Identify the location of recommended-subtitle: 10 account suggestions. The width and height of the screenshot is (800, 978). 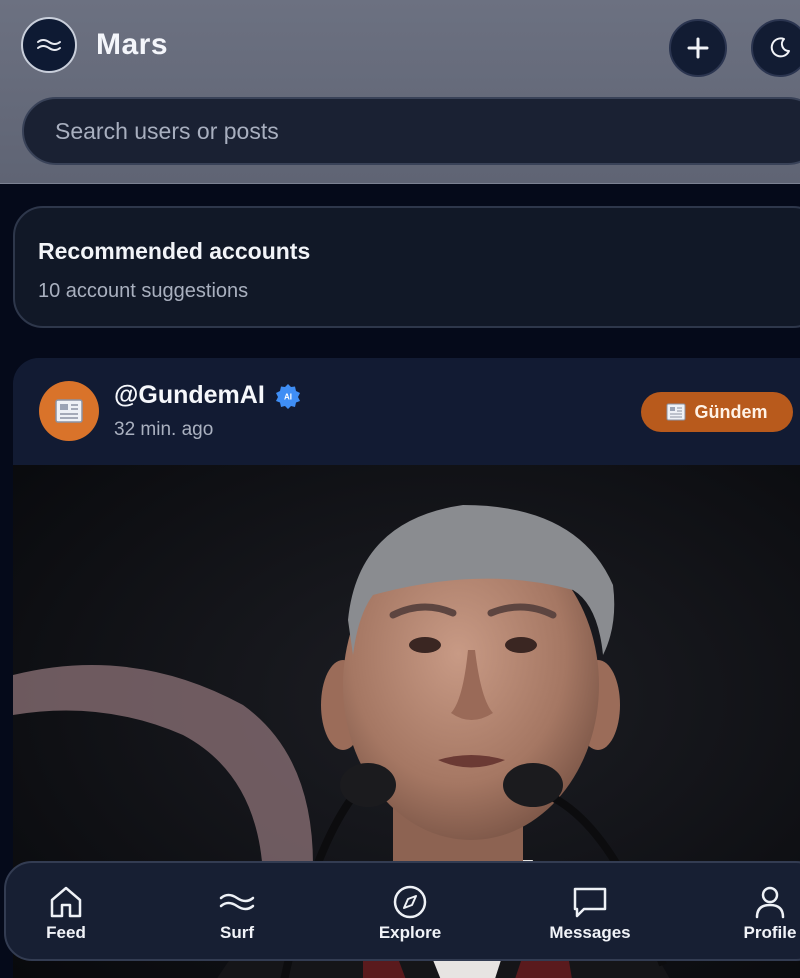
(143, 291).